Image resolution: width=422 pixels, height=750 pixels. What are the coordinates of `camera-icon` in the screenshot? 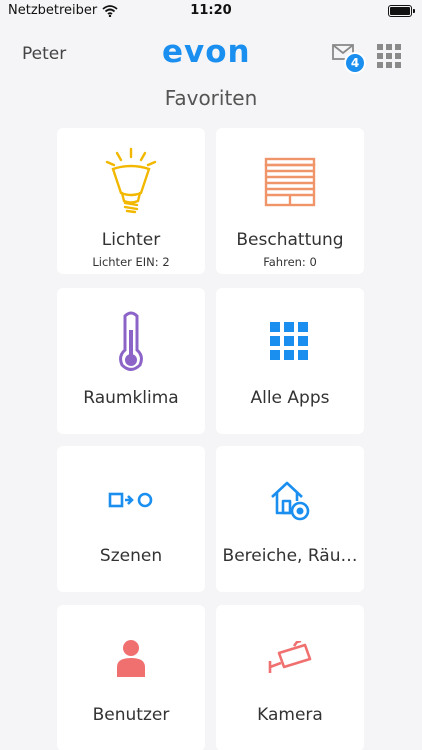 It's located at (290, 659).